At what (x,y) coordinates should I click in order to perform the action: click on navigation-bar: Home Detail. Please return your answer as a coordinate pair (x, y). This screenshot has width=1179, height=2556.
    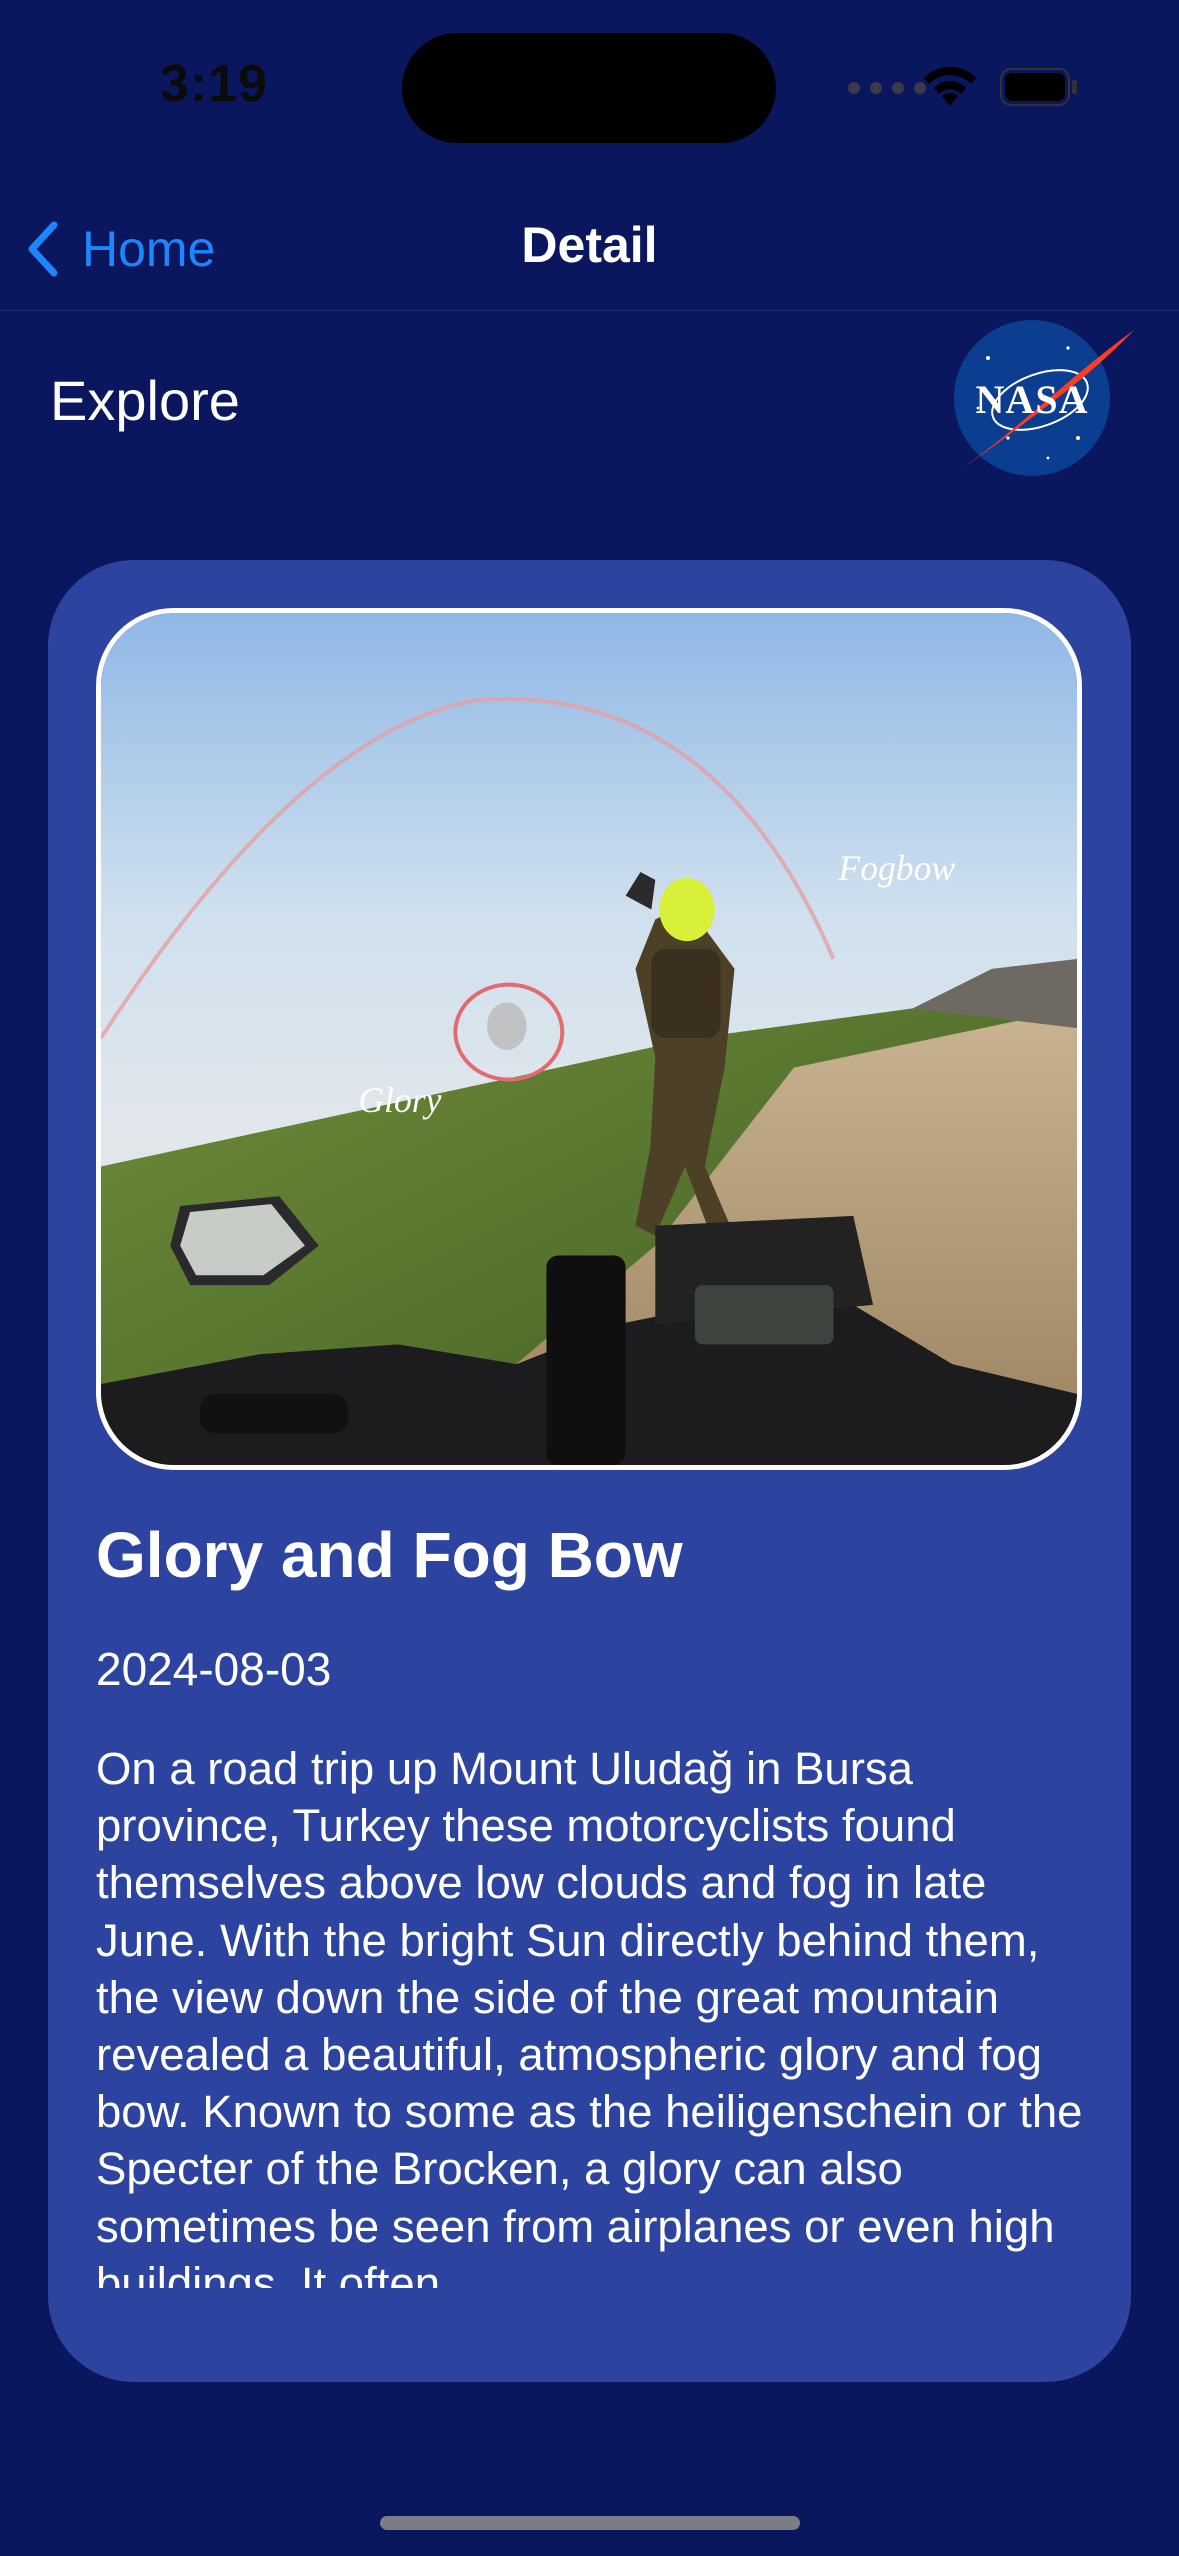
    Looking at the image, I should click on (589, 250).